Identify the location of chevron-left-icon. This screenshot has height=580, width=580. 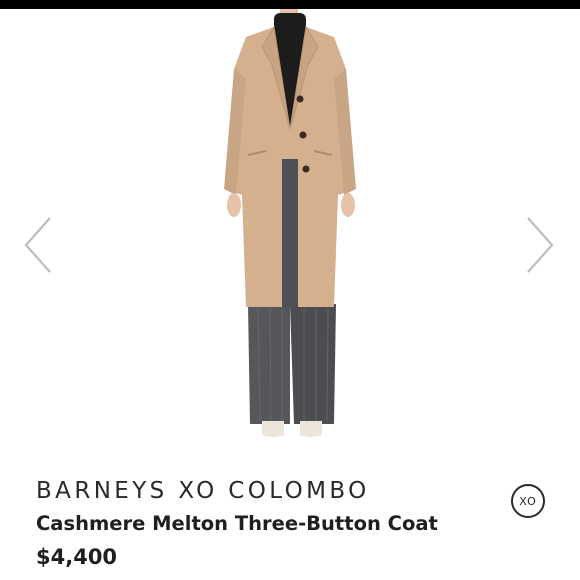
(37, 245).